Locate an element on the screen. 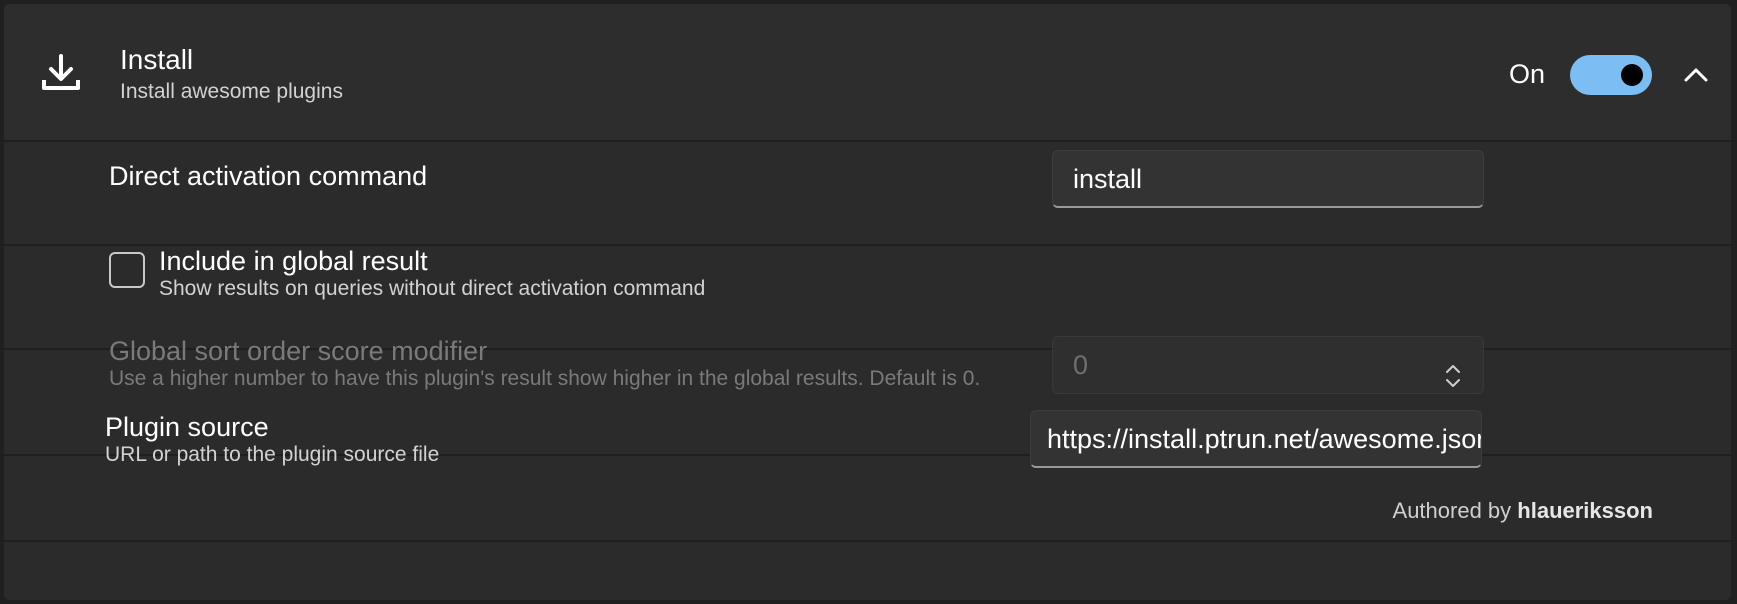 This screenshot has width=1737, height=604. toggle-state-label: On is located at coordinates (1527, 74).